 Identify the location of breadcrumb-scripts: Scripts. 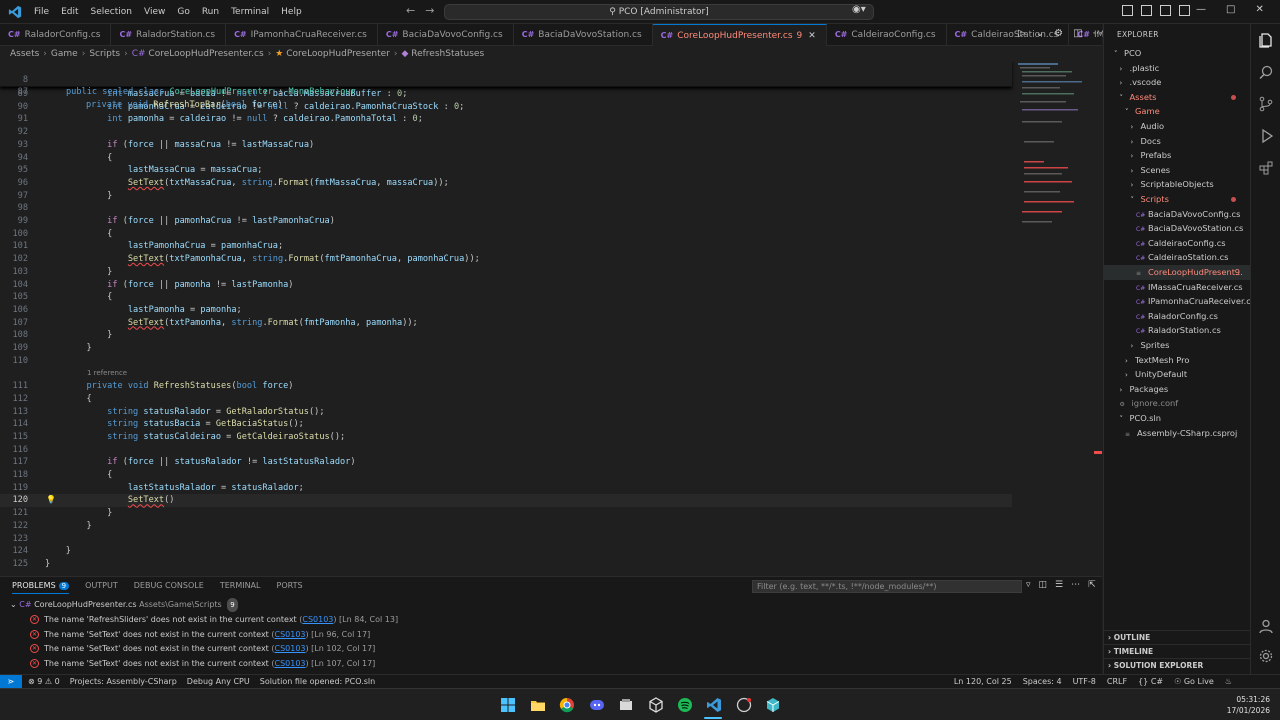
(104, 54).